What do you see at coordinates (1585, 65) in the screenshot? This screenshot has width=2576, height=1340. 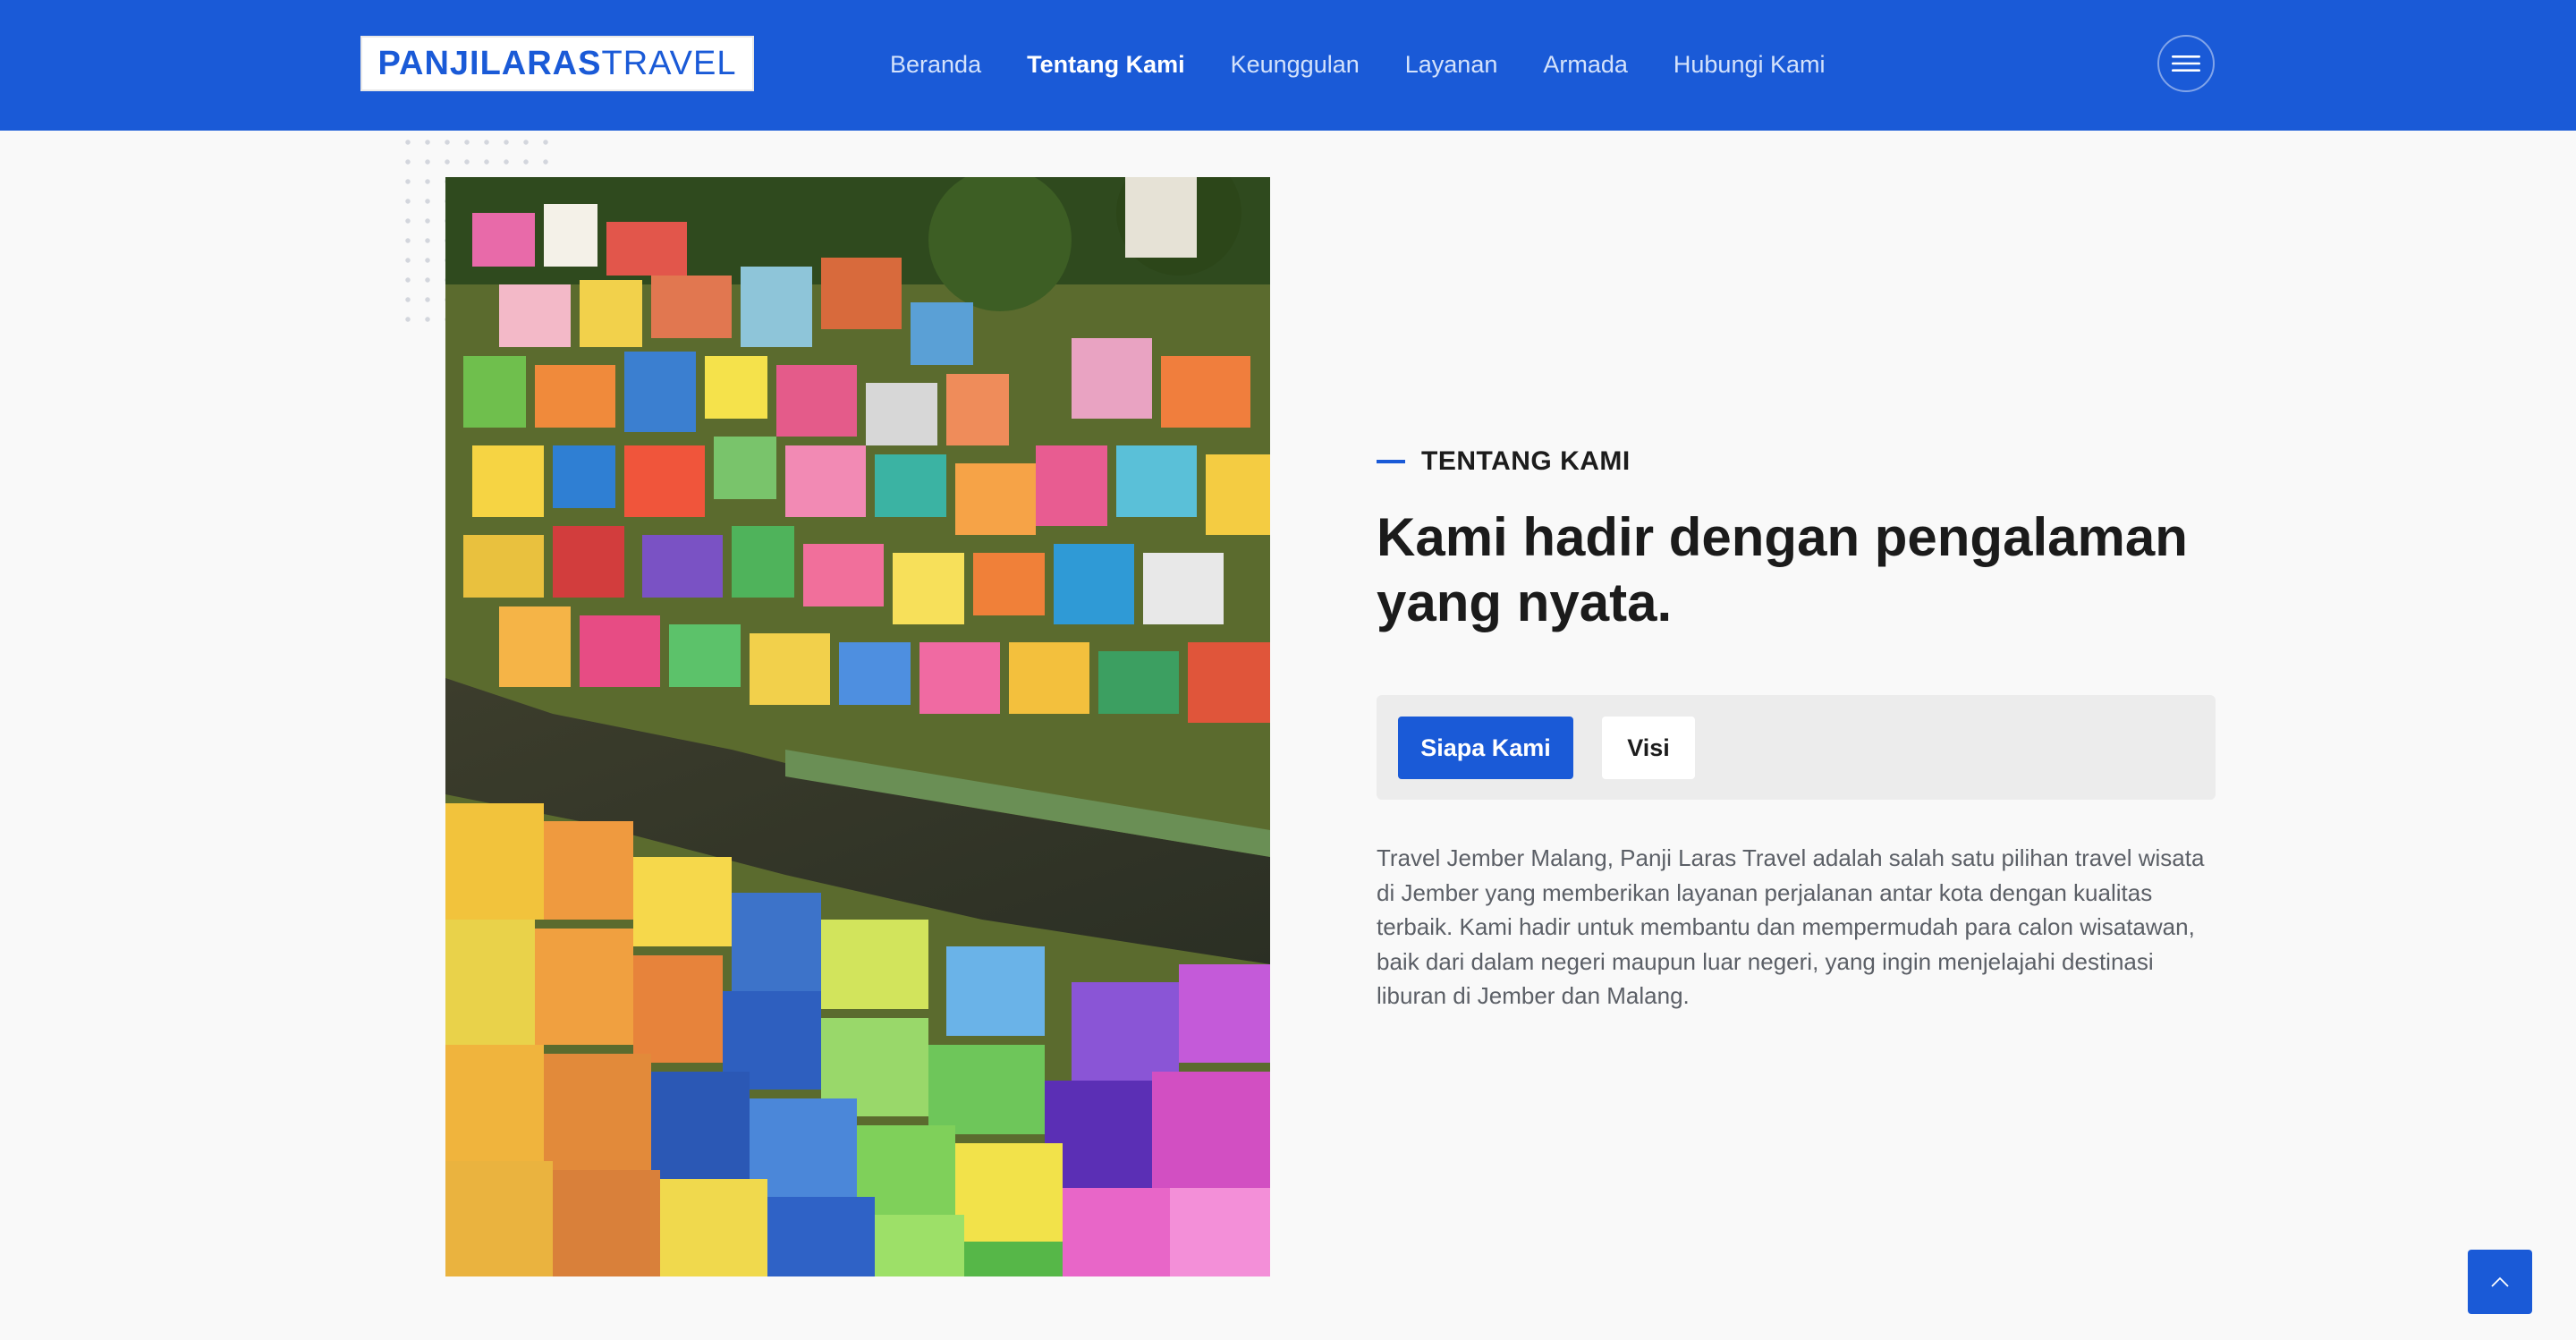 I see `nav-link-armada: Armada` at bounding box center [1585, 65].